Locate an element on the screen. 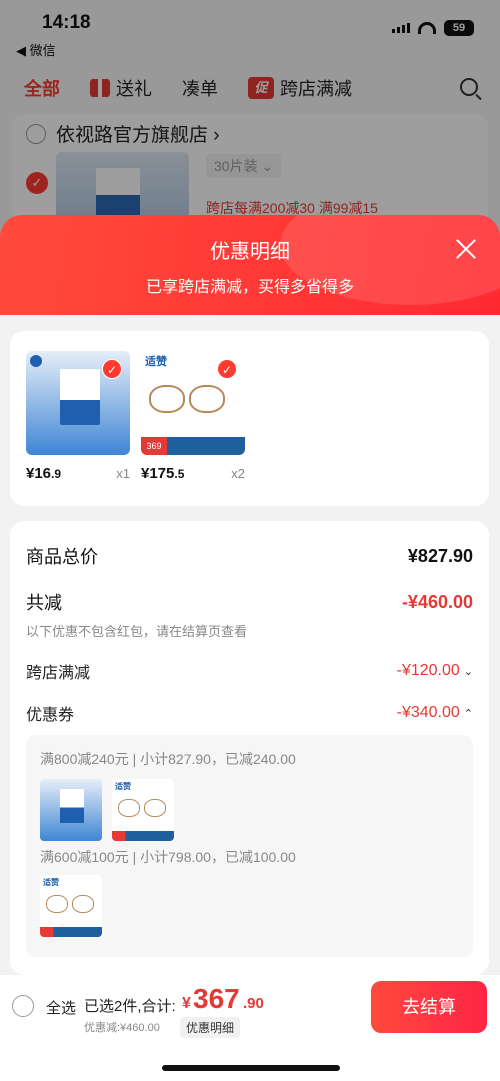 The width and height of the screenshot is (500, 1081). total-price-label: 商品总价 is located at coordinates (62, 557).